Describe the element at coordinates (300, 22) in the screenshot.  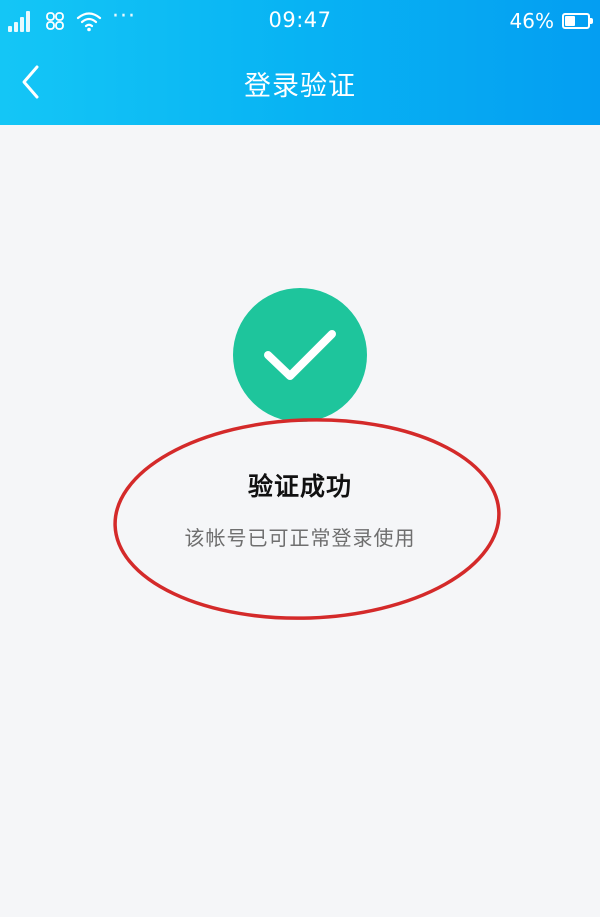
I see `status-bar: ··· 09:47 46%` at that location.